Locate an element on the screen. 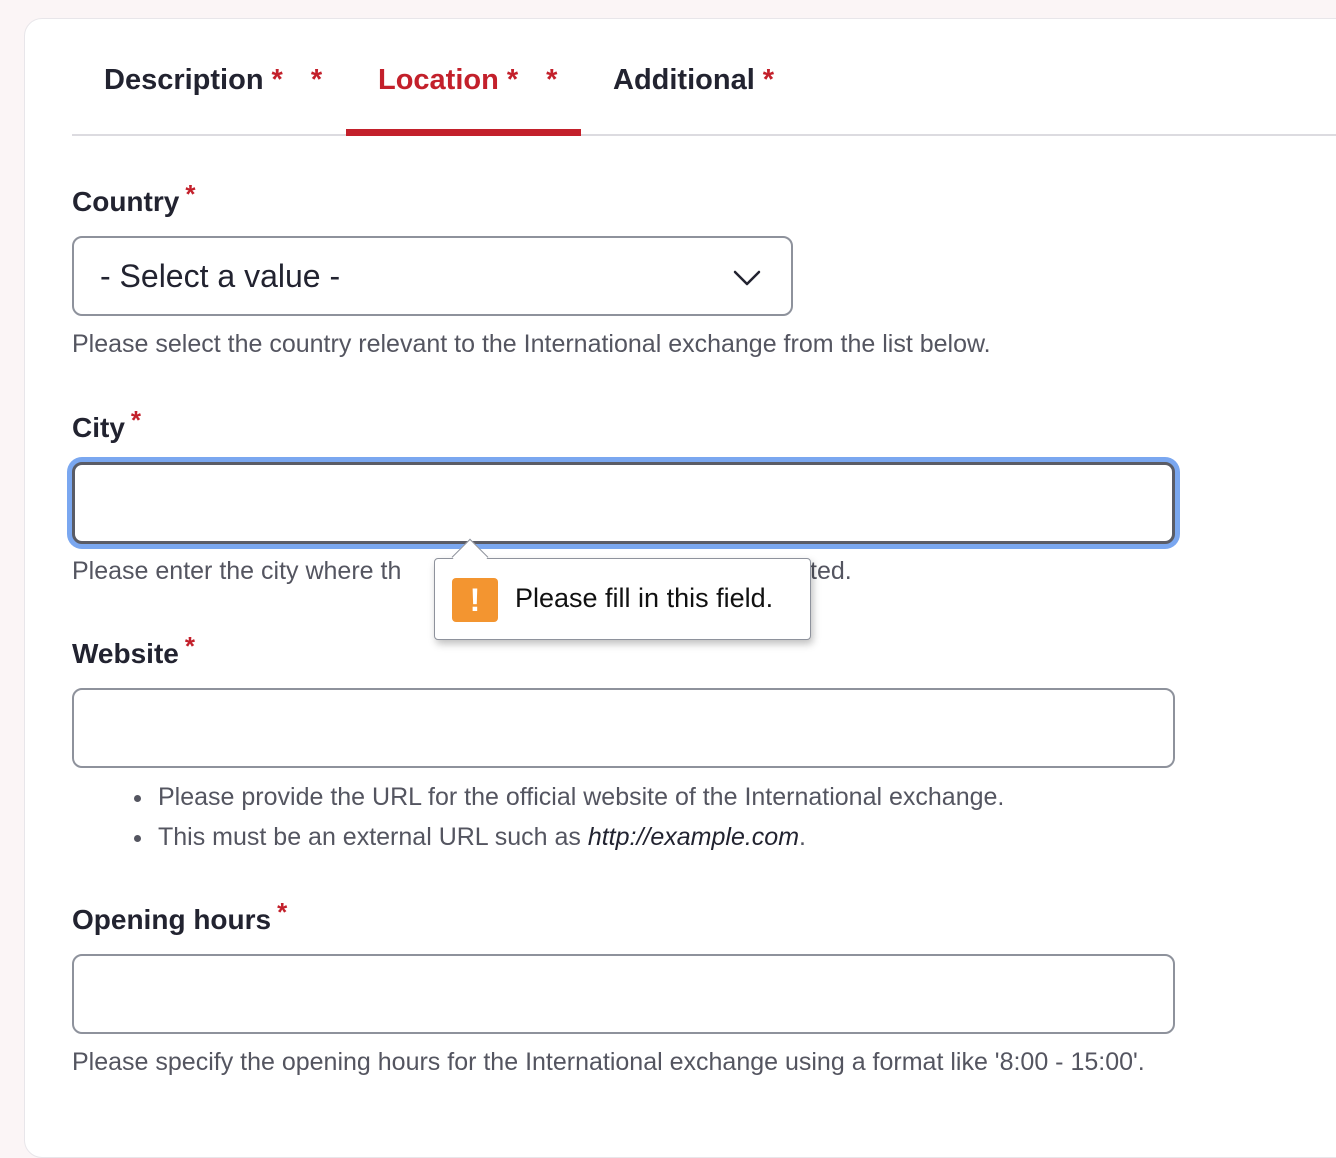  country-label: Country * is located at coordinates (133, 198).